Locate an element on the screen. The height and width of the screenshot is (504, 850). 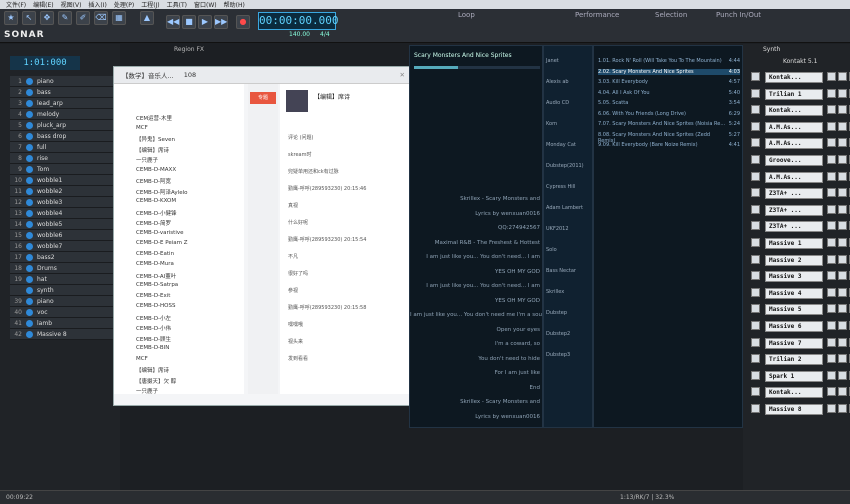
instrument-slot: Trilian 1 is located at coordinates (794, 94).